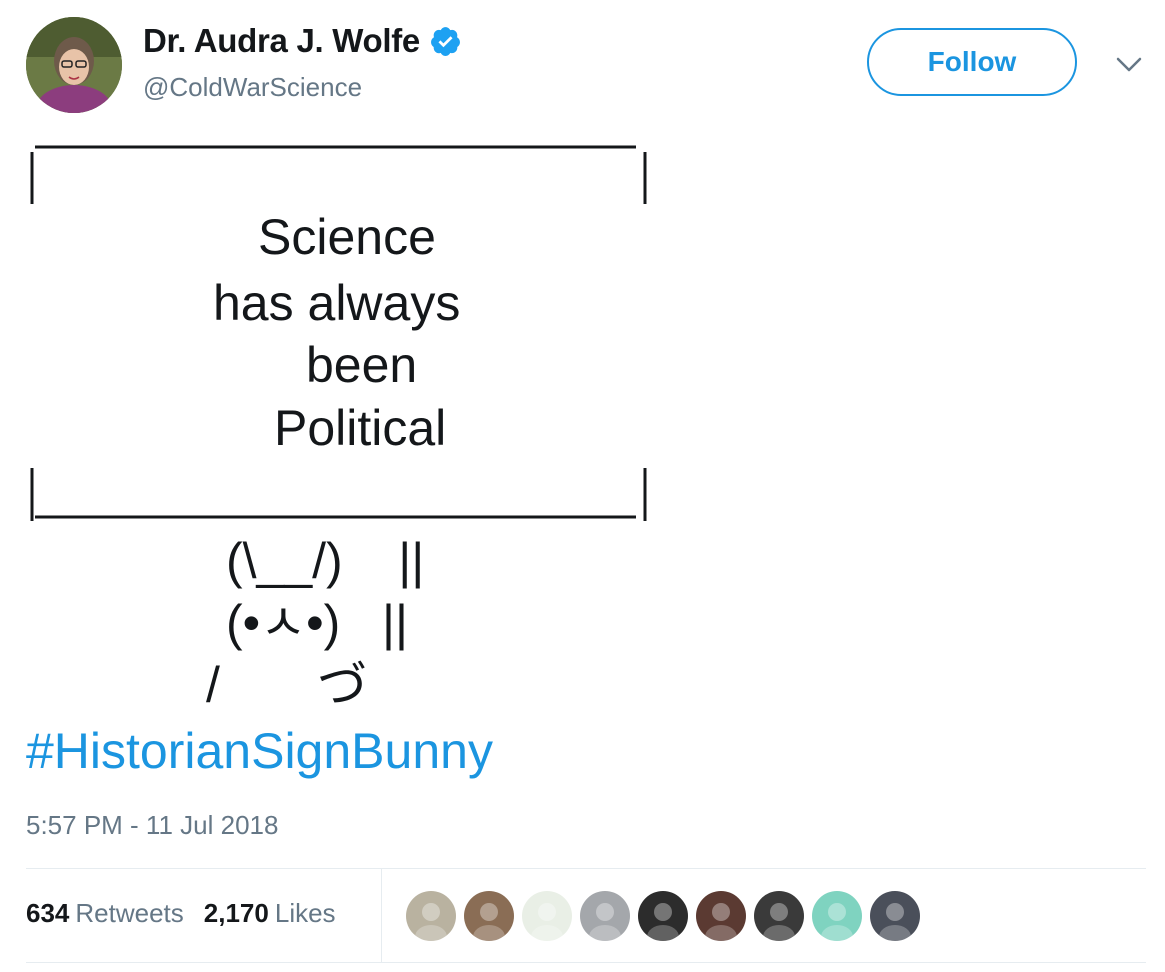 The width and height of the screenshot is (1165, 972). What do you see at coordinates (305, 913) in the screenshot?
I see `likes-label: Likes` at bounding box center [305, 913].